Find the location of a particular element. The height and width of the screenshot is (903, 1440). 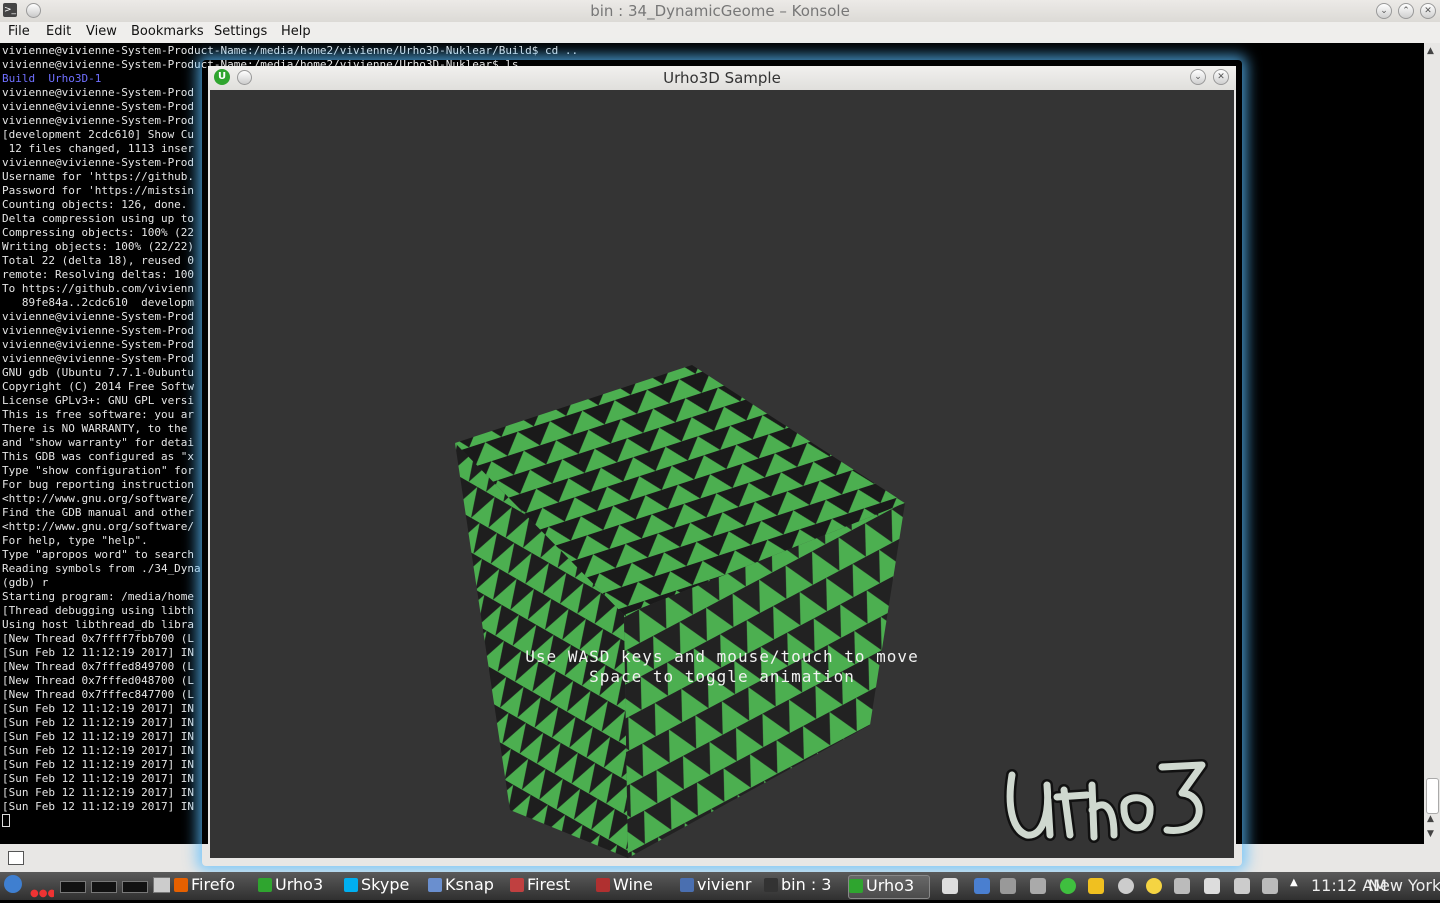

konsole-menubar: File Edit View Bookmarks Settings Help is located at coordinates (720, 32).